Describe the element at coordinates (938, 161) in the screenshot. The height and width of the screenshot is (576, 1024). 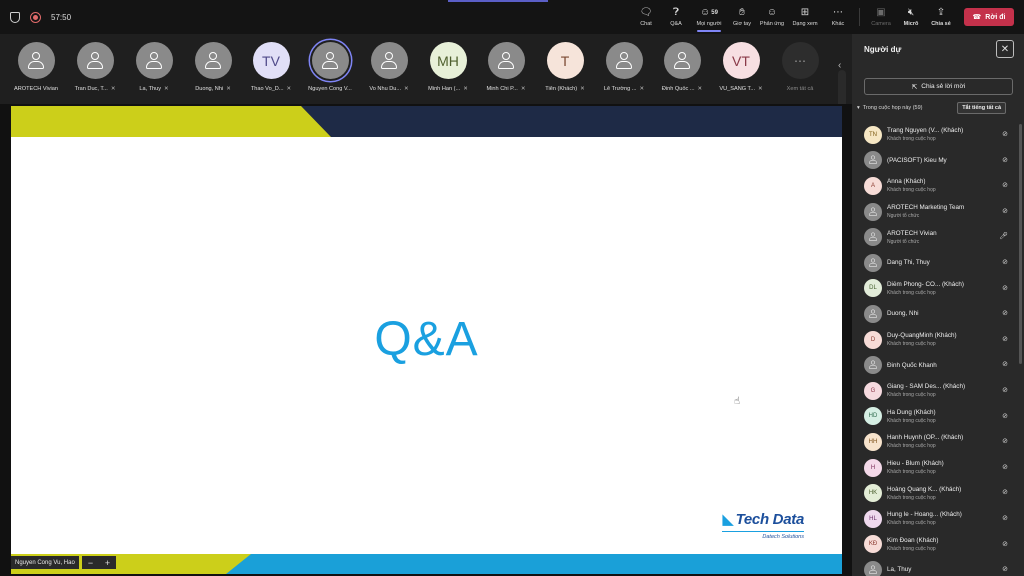
I see `participant-row: (PACISOFT) Kieu My ⊘` at that location.